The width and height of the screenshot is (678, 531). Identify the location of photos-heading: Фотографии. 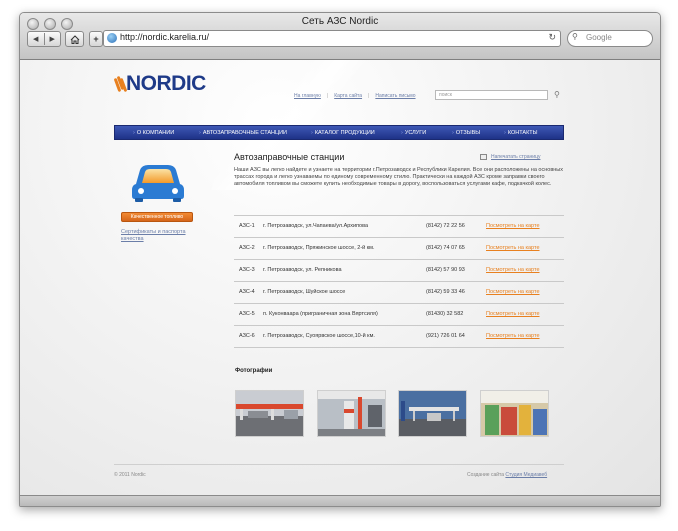
(254, 371).